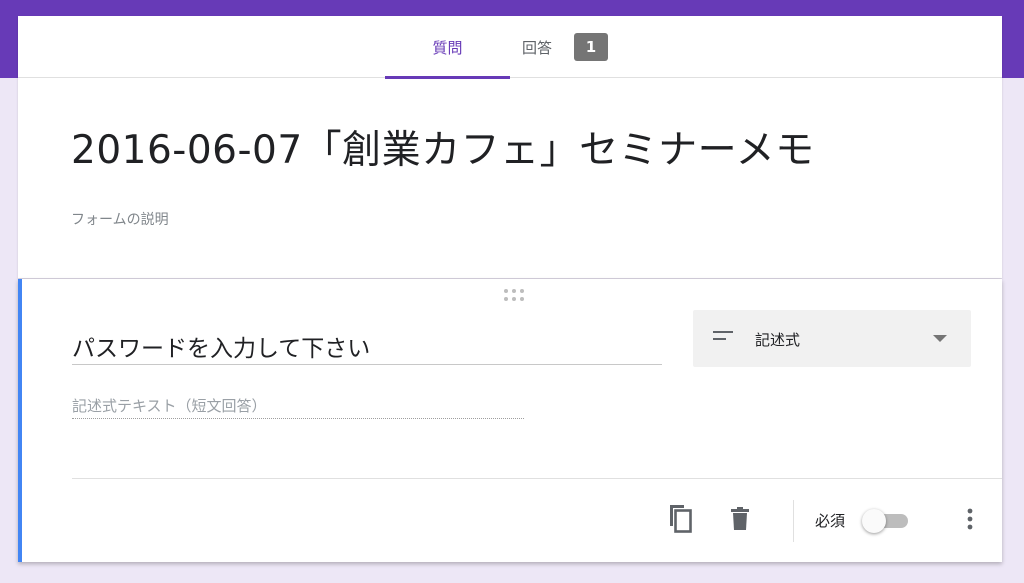  I want to click on responses-count-badge: 1, so click(591, 47).